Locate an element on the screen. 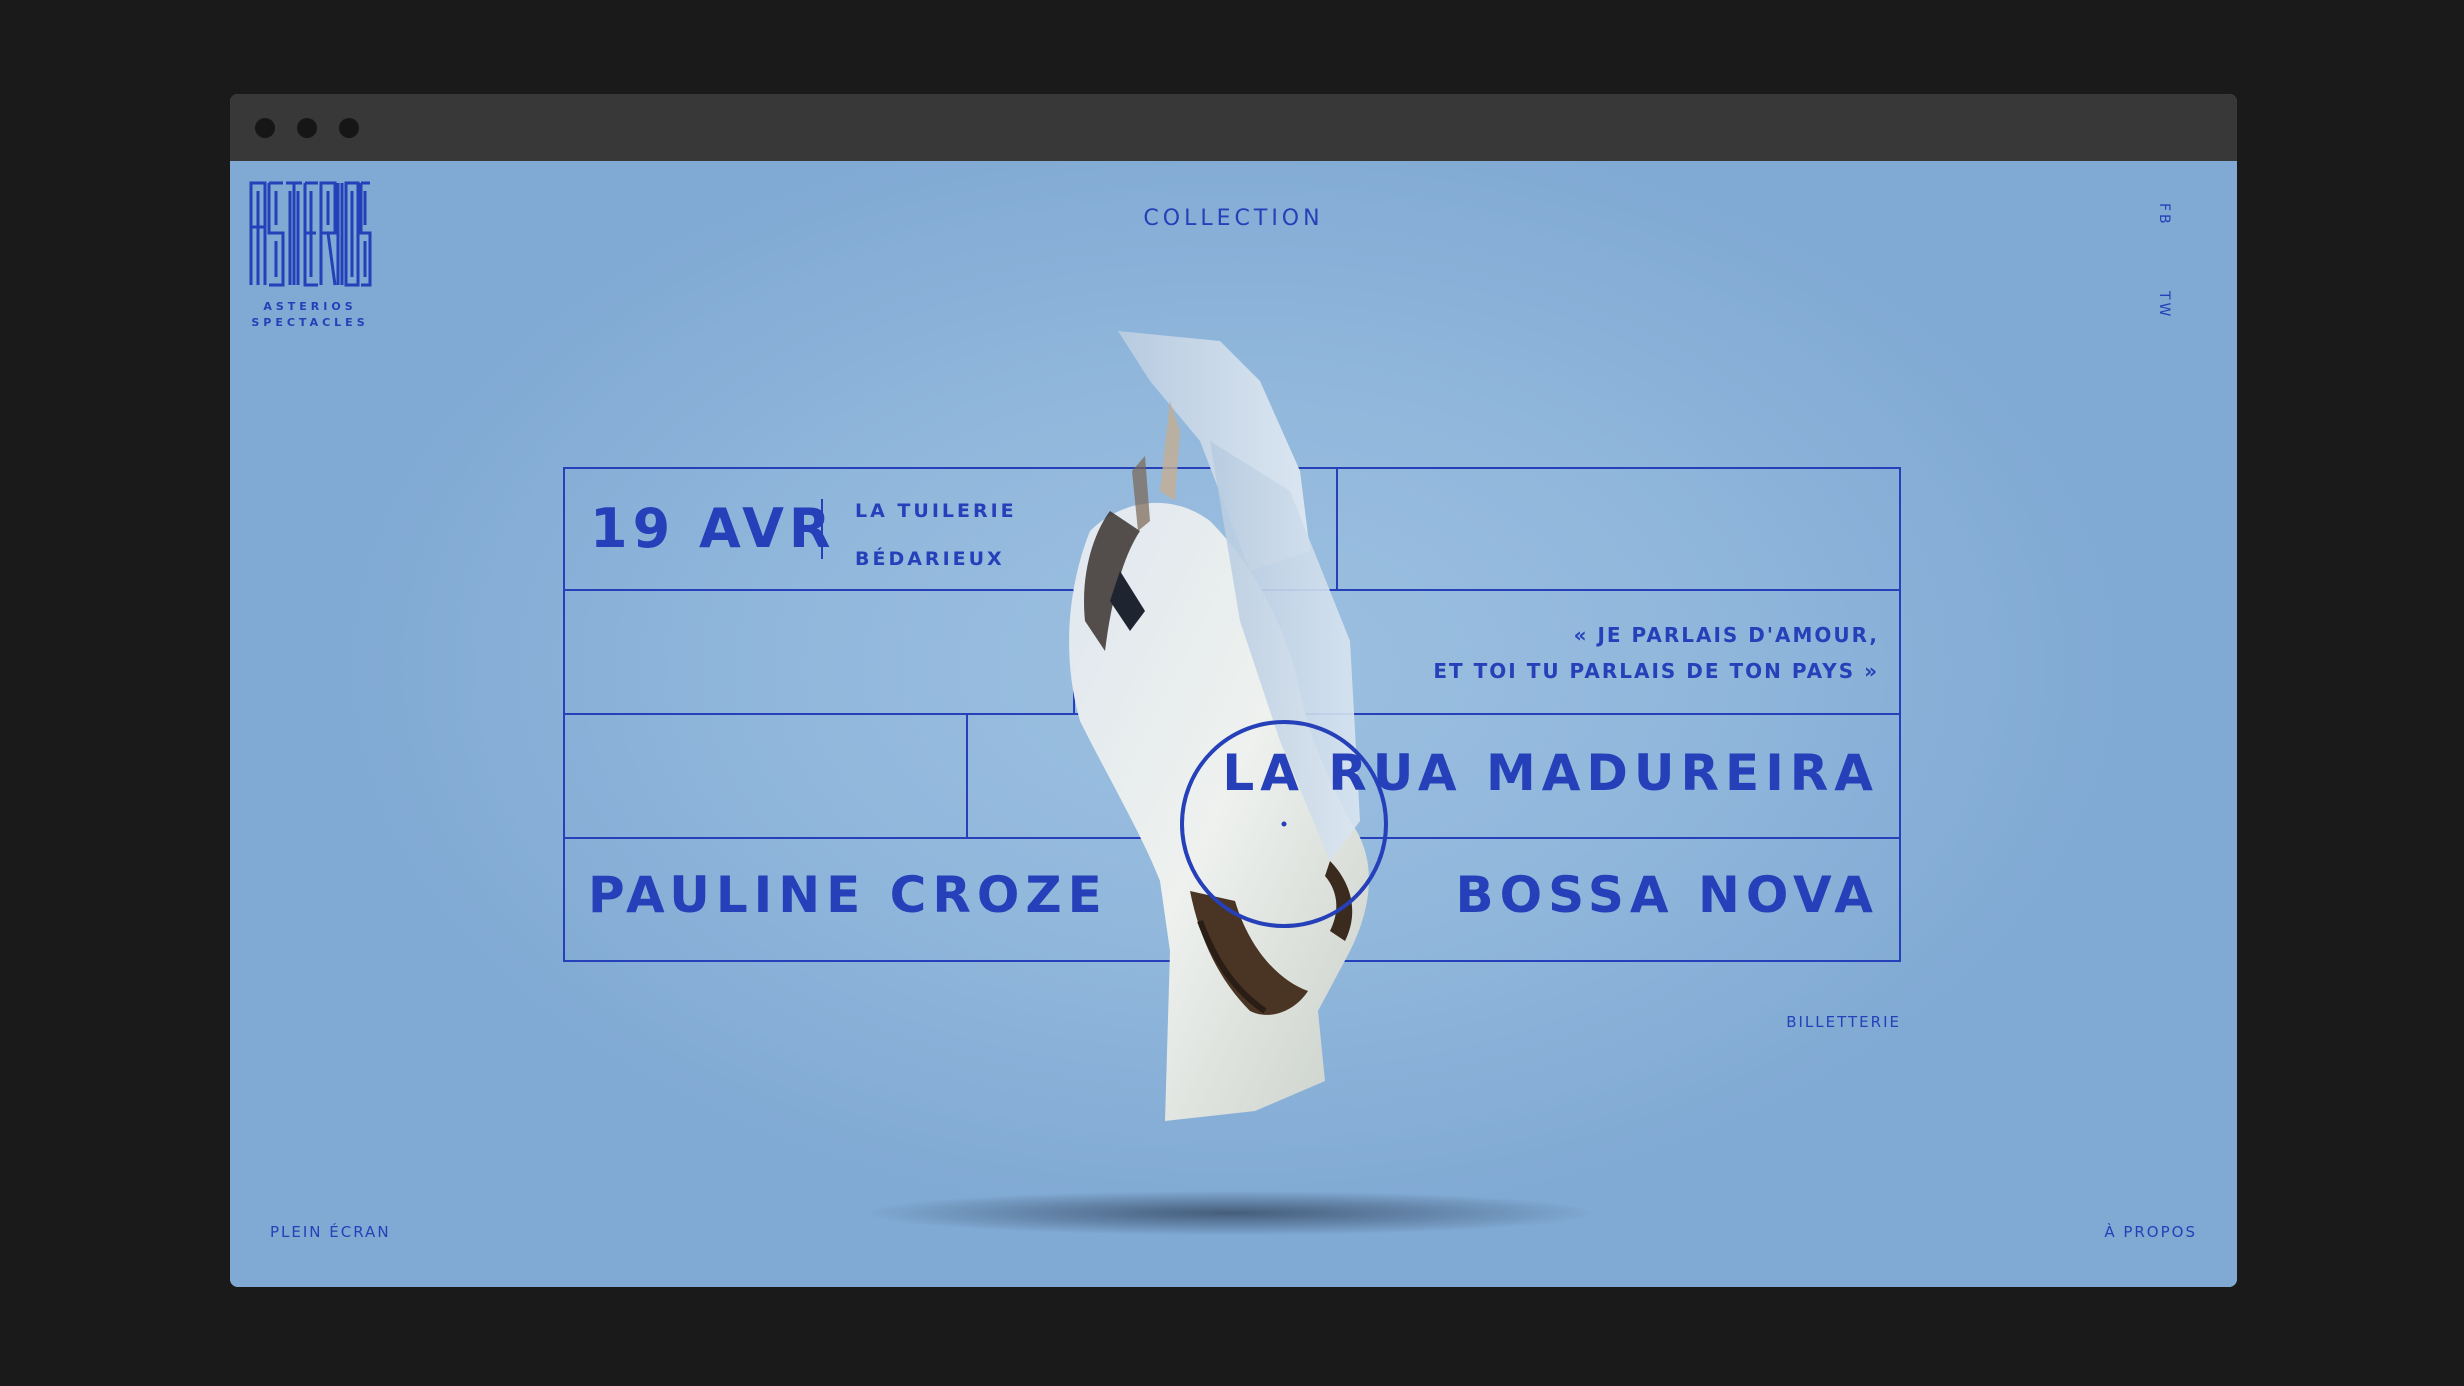  logo-caption: ASTERIOS SPECTACLES is located at coordinates (310, 315).